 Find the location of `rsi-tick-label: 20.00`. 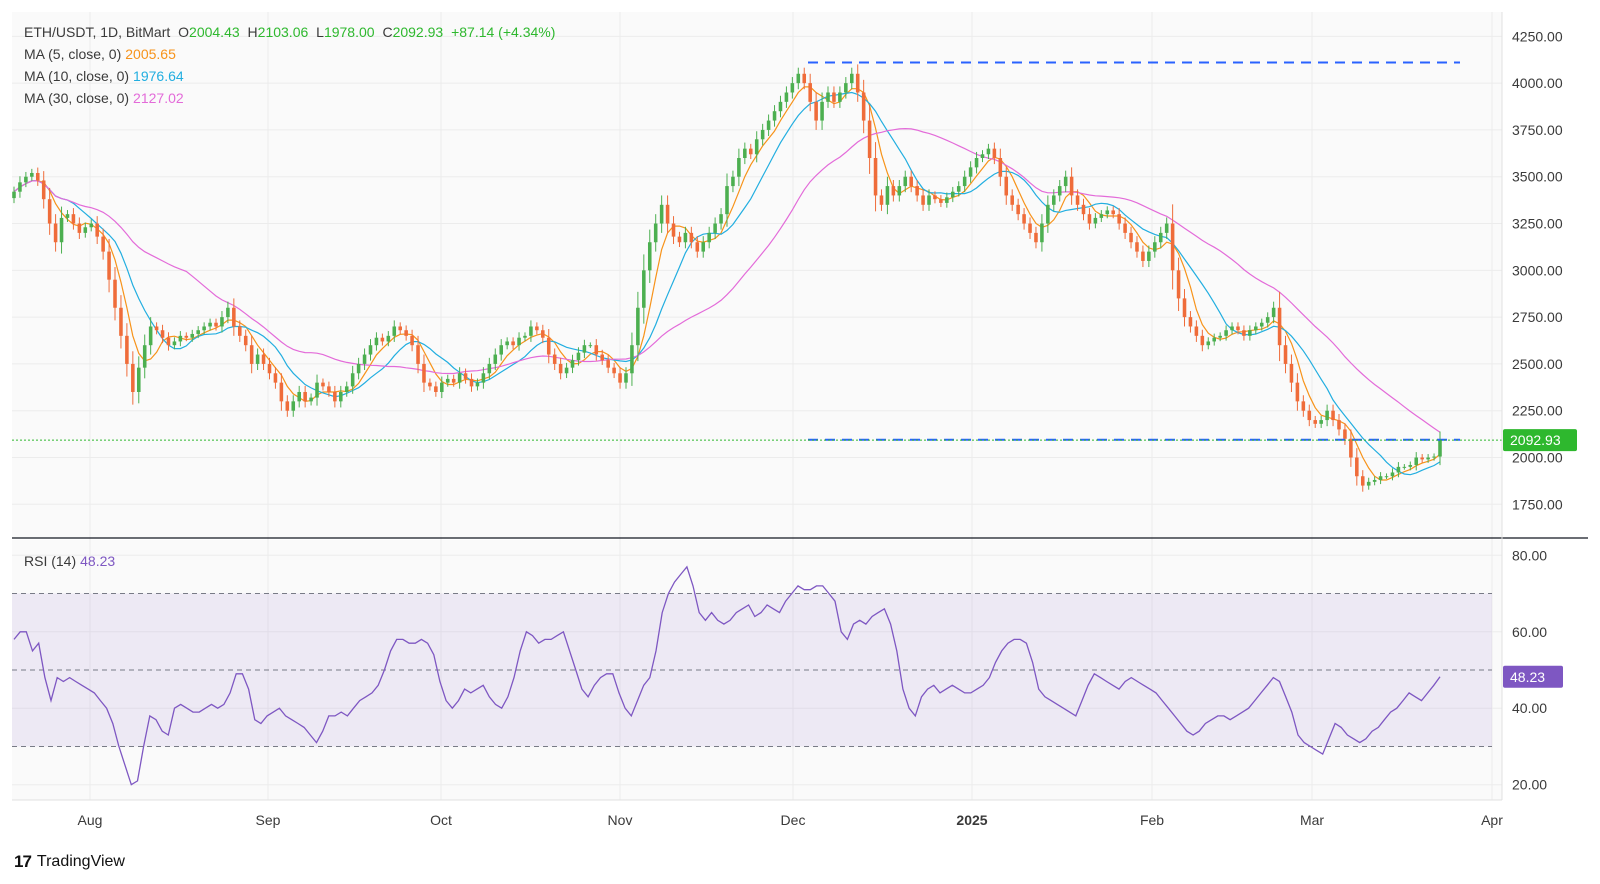

rsi-tick-label: 20.00 is located at coordinates (1529, 785).